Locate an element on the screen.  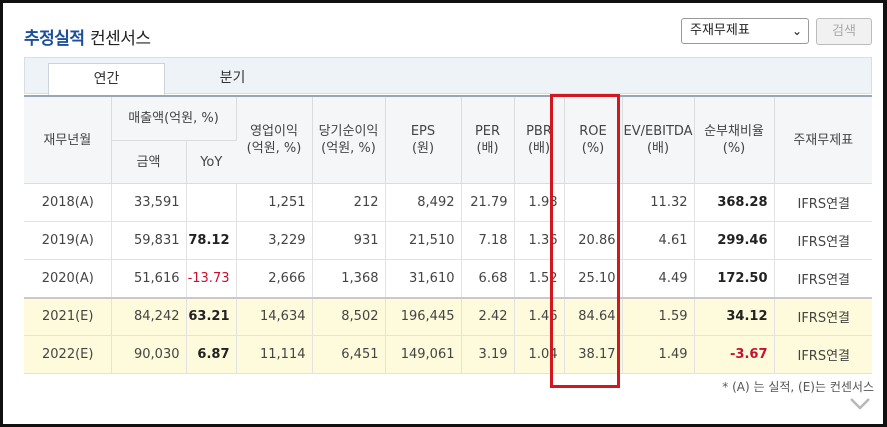
search-button: 검색 is located at coordinates (844, 31).